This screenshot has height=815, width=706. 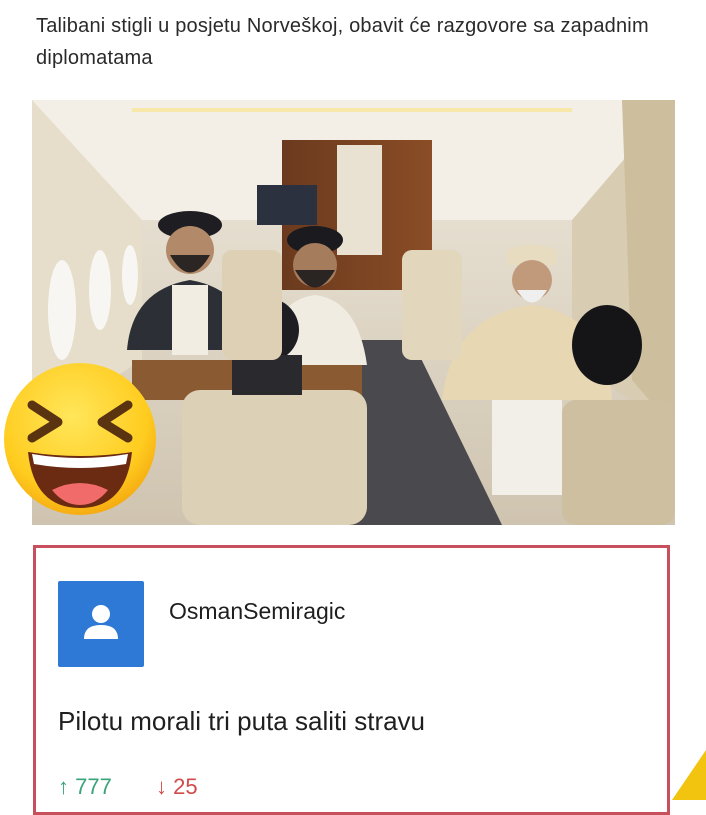 I want to click on vote-counts: ↑ 777 ↓ 25, so click(x=128, y=787).